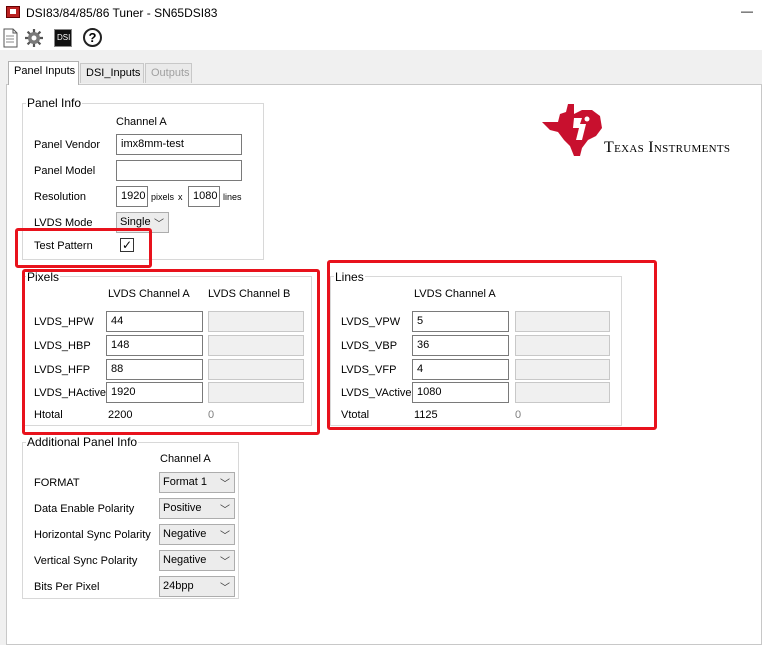 The height and width of the screenshot is (645, 762). Describe the element at coordinates (67, 145) in the screenshot. I see `panel-vendor-label: Panel Vendor` at that location.